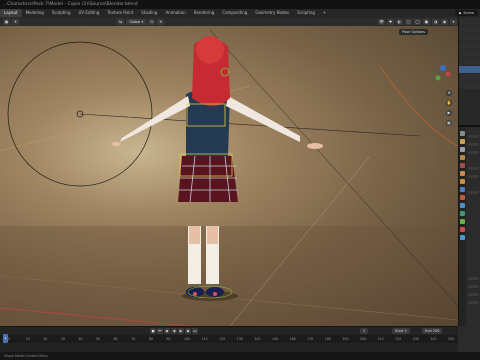 The height and width of the screenshot is (360, 480). Describe the element at coordinates (121, 21) in the screenshot. I see `transform-orientation-icon: ⇆` at that location.